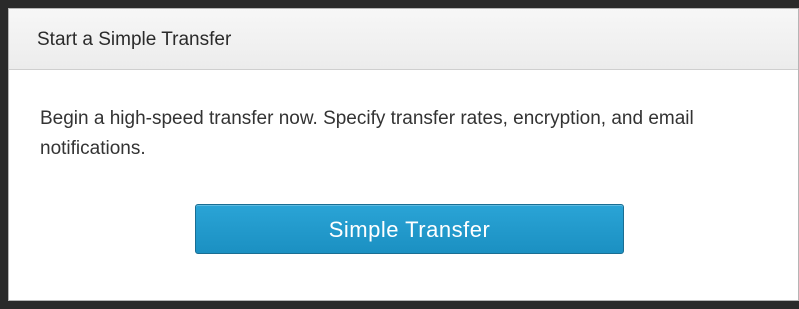  Describe the element at coordinates (409, 229) in the screenshot. I see `simple-transfer-button: Simple Transfer` at that location.